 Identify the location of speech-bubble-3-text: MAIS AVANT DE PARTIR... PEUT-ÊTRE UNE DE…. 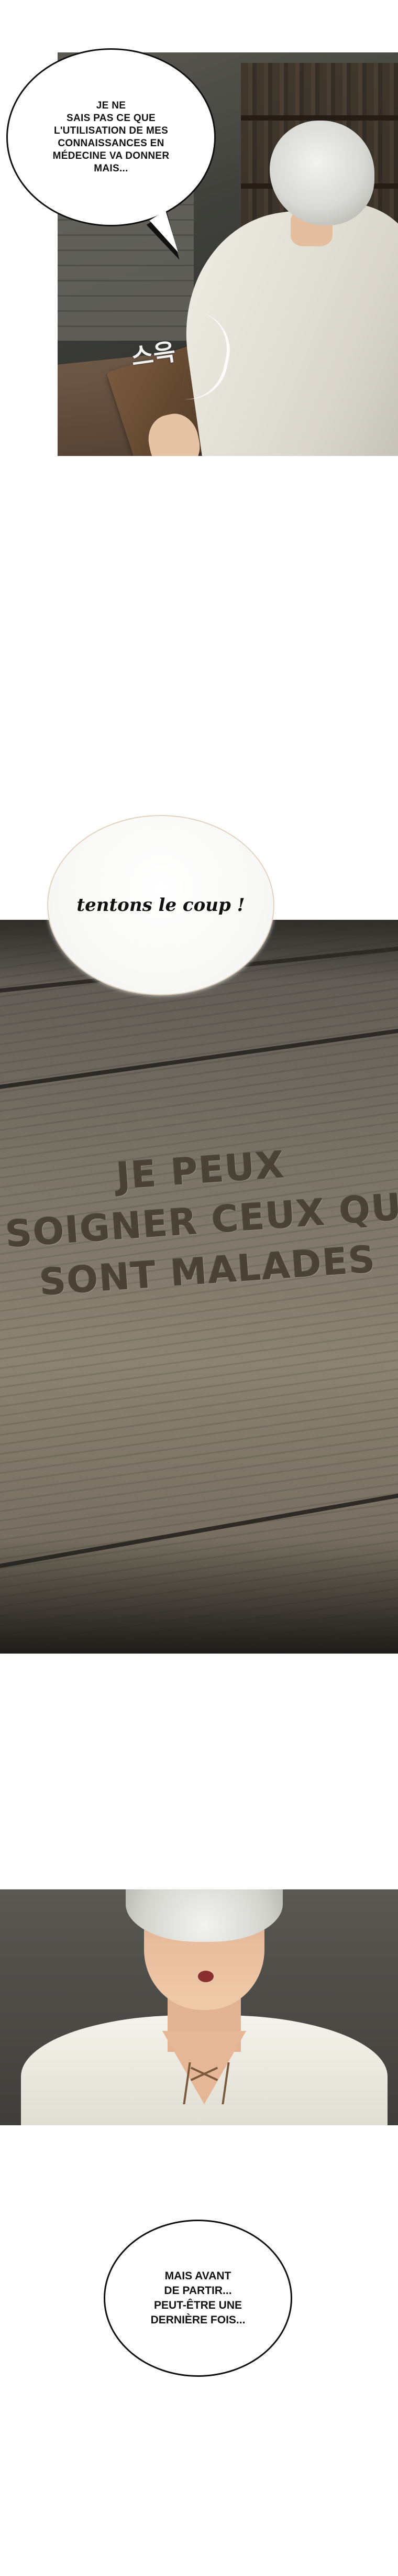
(198, 2298).